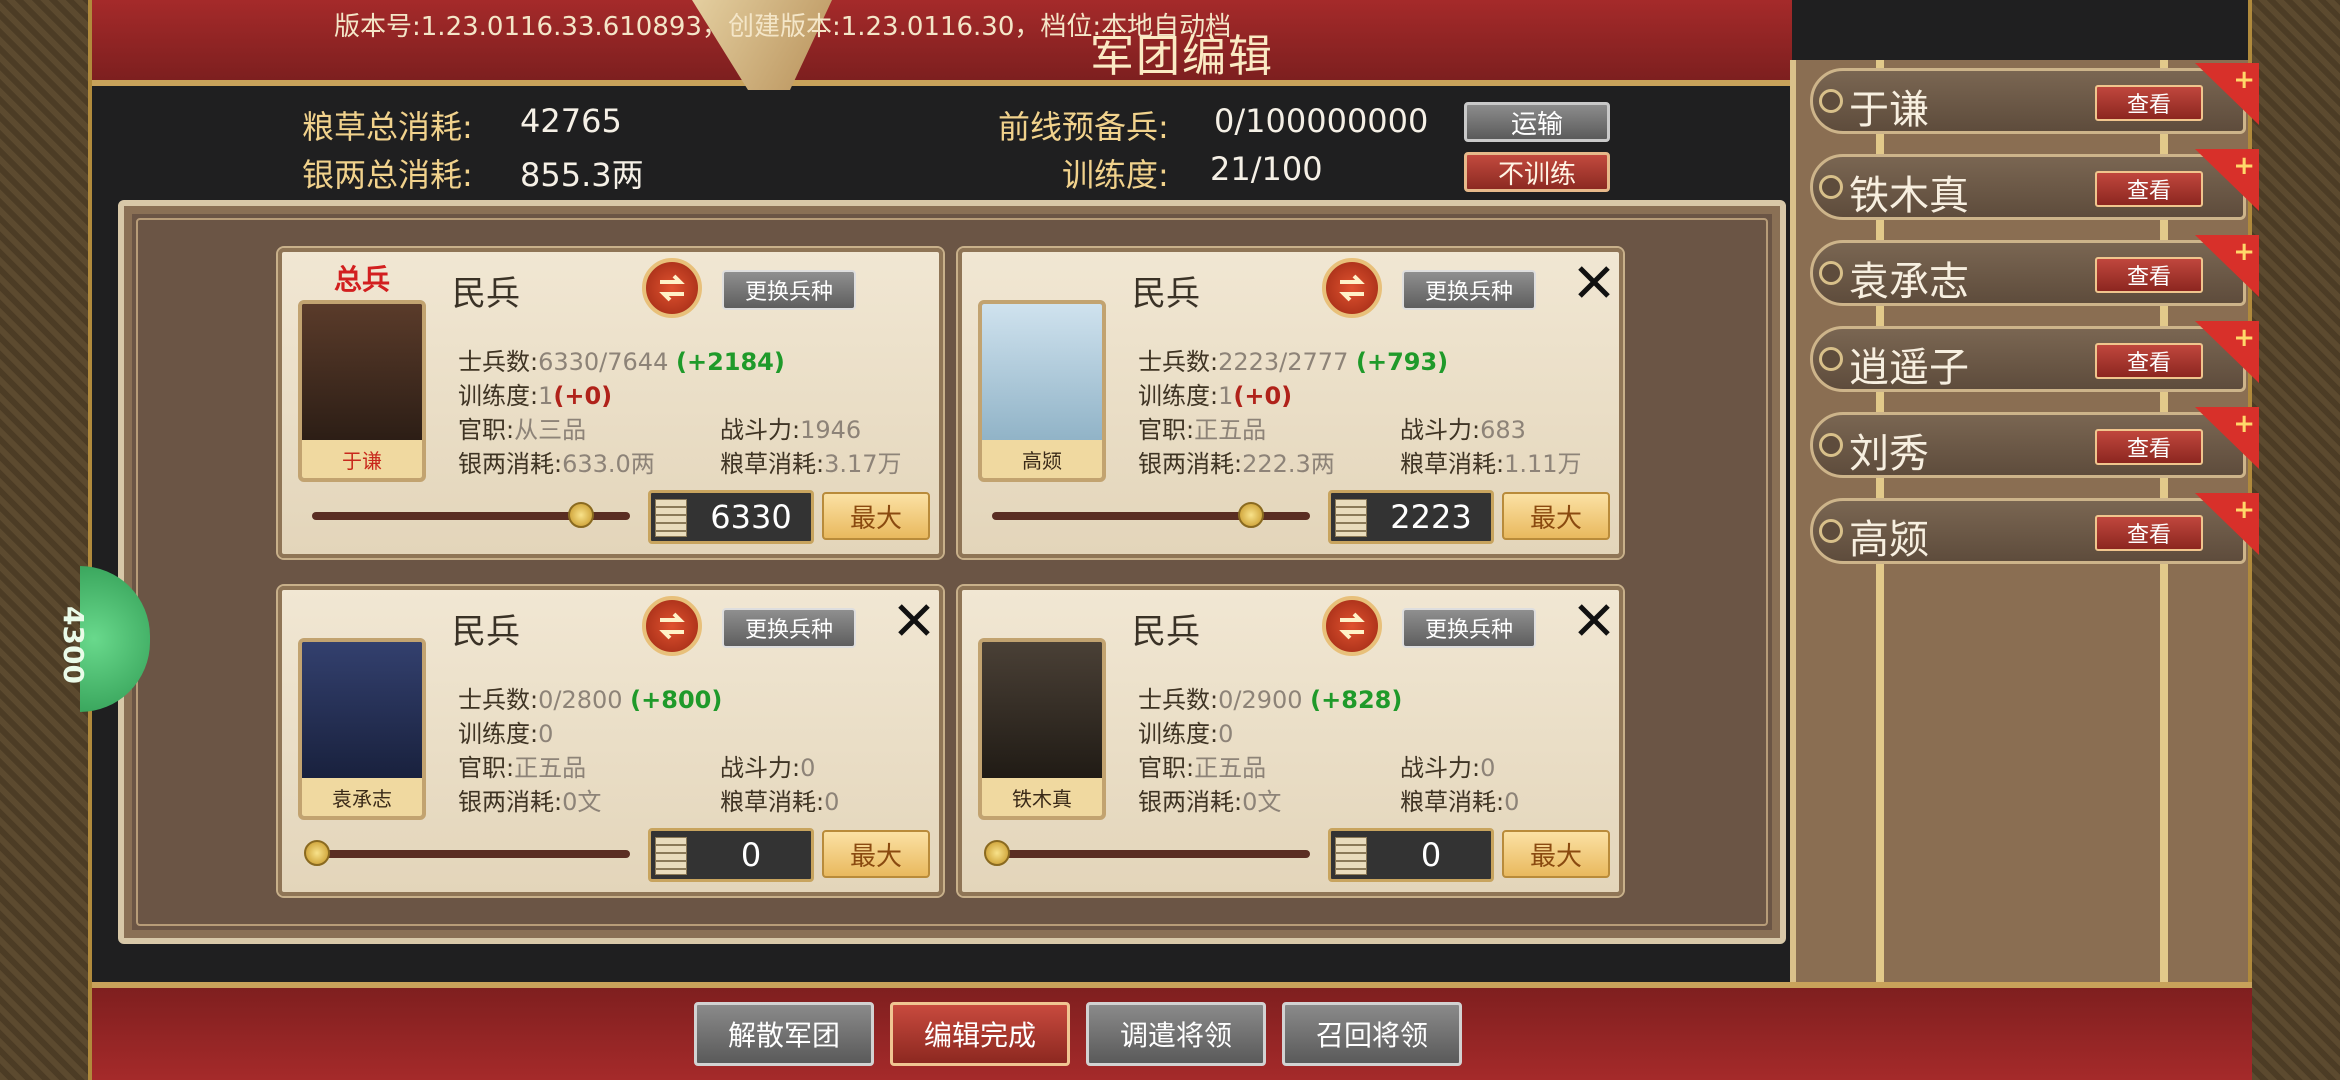  What do you see at coordinates (2034, 442) in the screenshot?
I see `general-list-item: 刘秀 查看 +` at bounding box center [2034, 442].